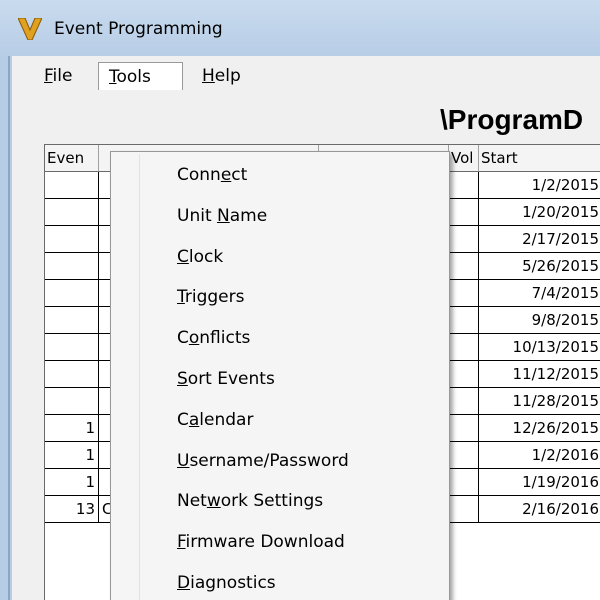 The image size is (600, 600). I want to click on cell-start: 11/28/2015, so click(539, 401).